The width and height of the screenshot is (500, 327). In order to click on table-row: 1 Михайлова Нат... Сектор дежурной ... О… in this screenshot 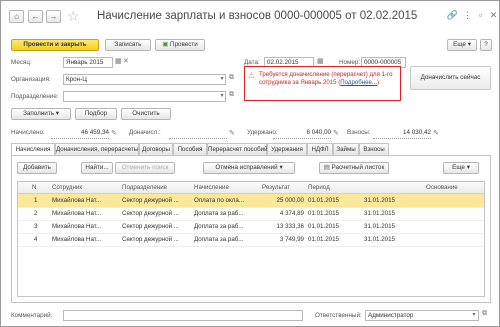, I will do `click(251, 201)`.